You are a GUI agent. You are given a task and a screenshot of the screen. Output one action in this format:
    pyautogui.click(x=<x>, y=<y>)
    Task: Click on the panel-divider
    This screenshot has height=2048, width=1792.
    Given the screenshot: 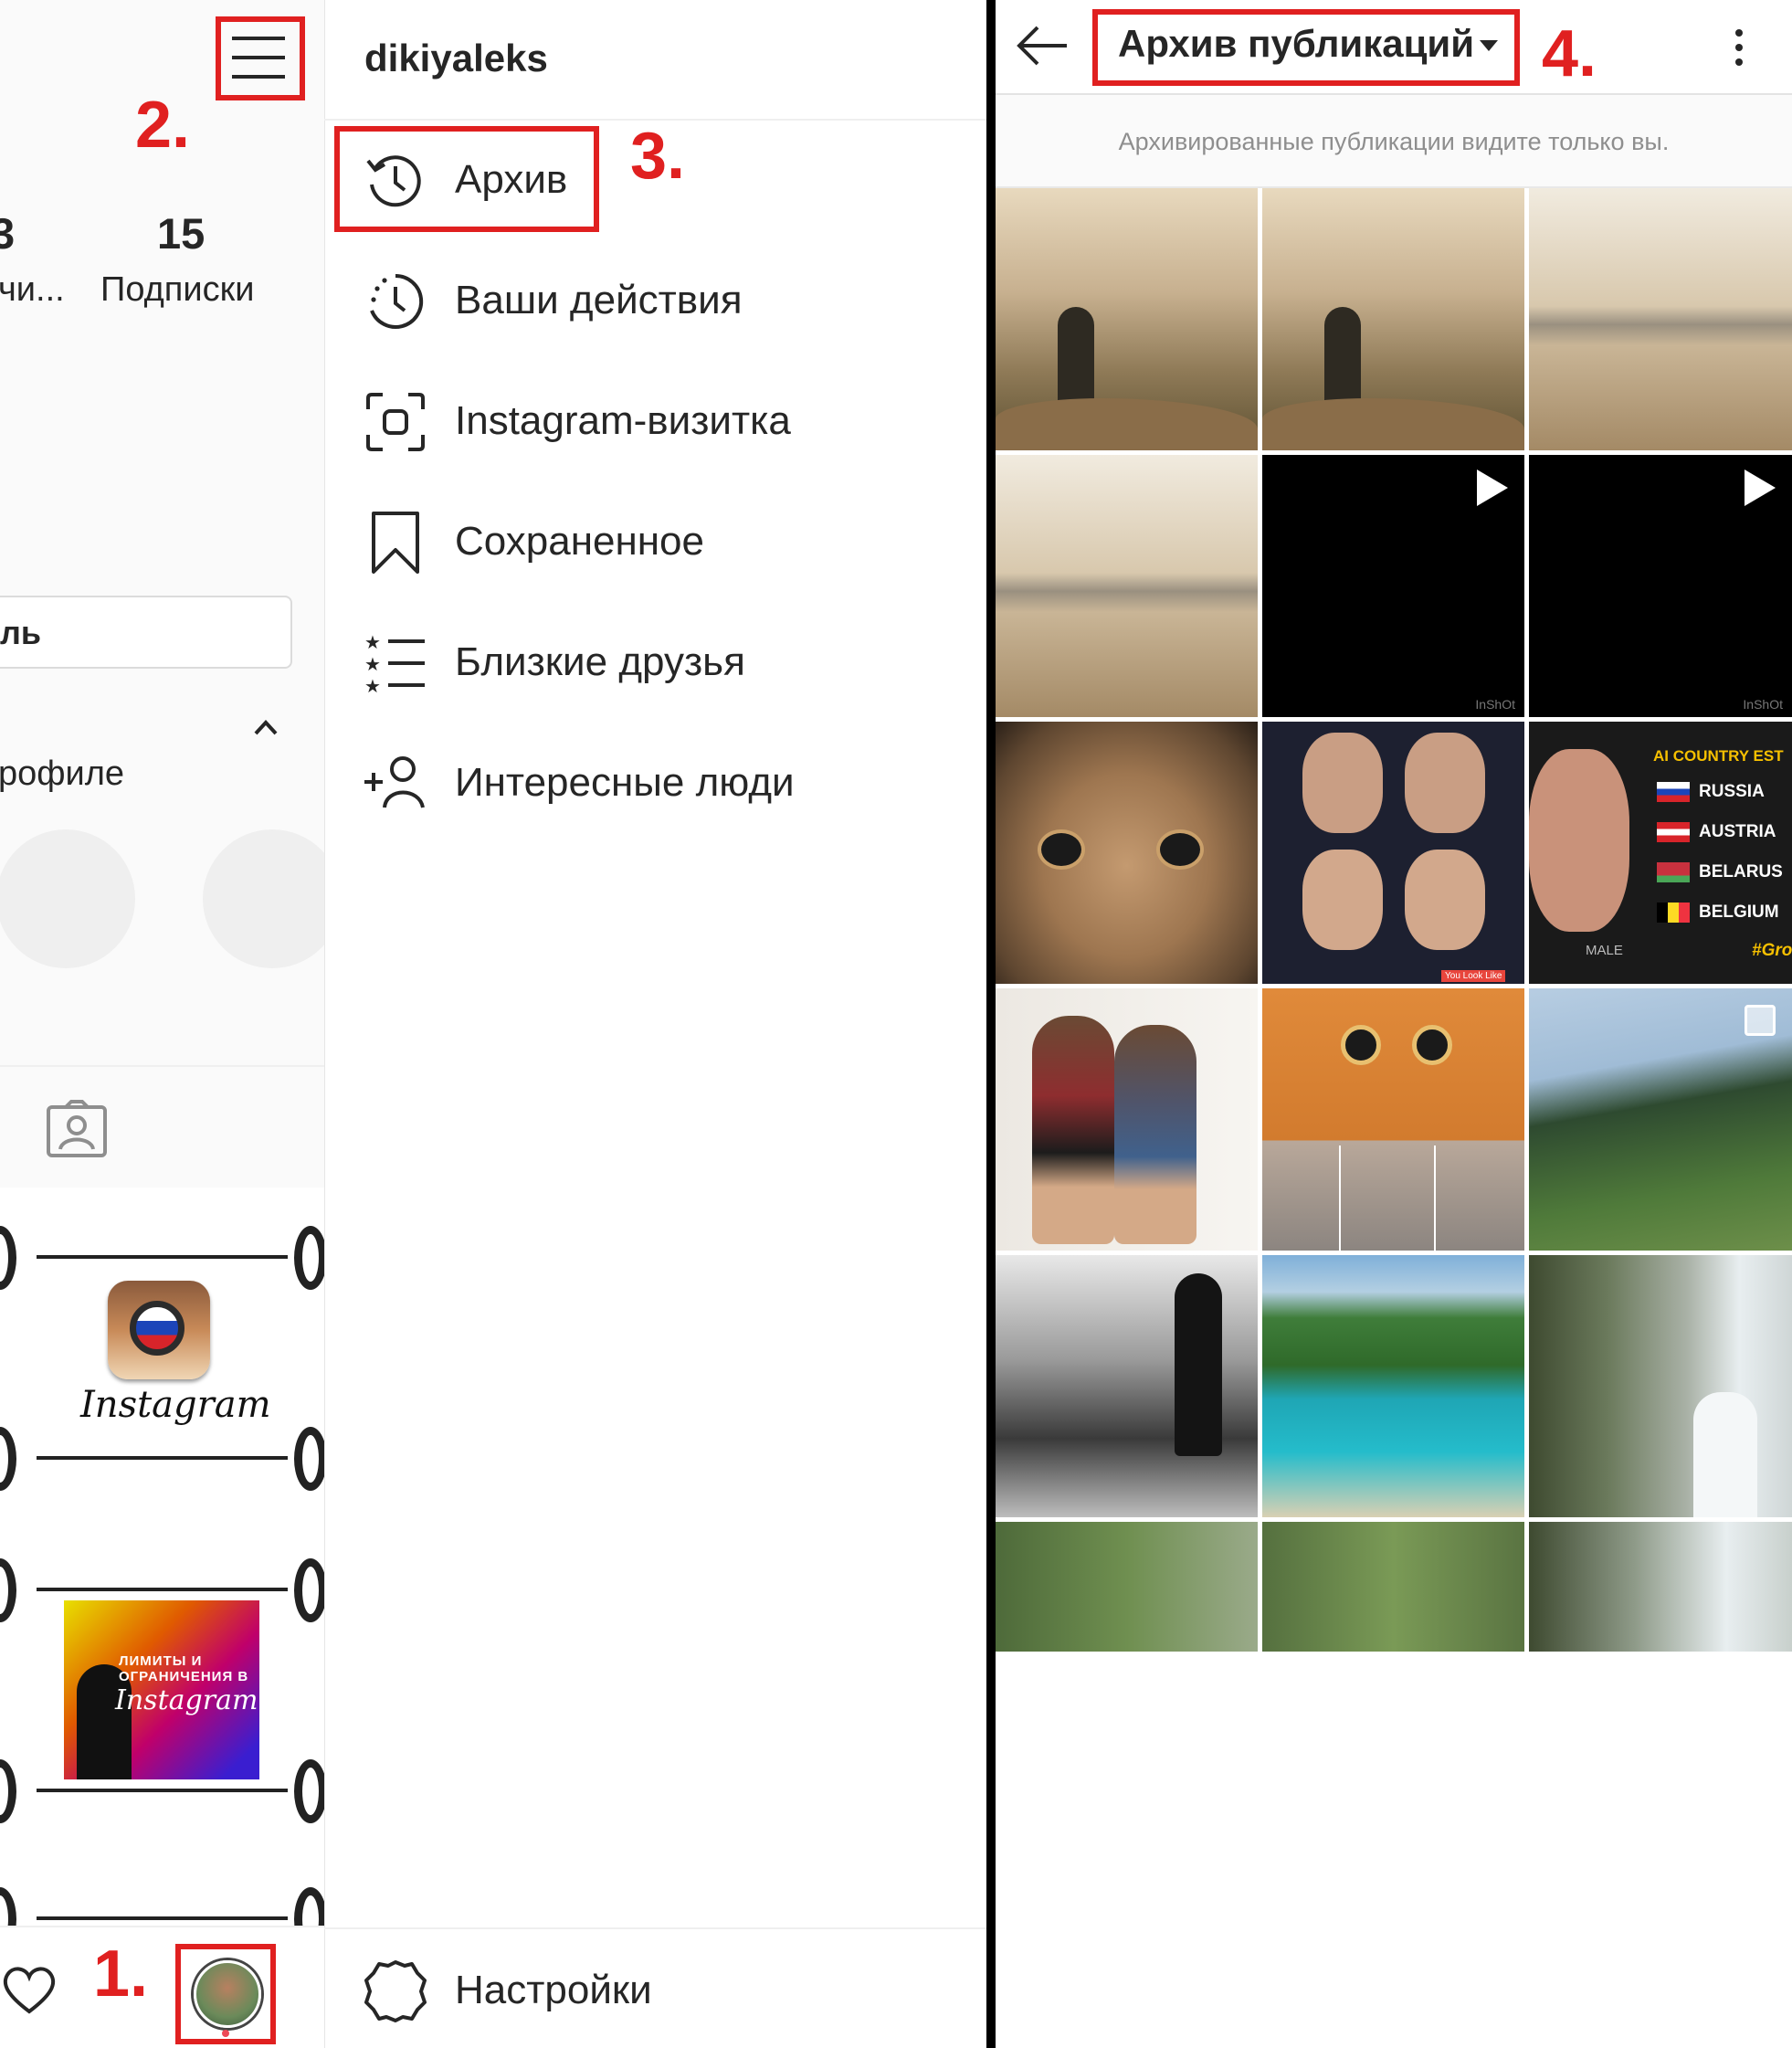 What is the action you would take?
    pyautogui.click(x=991, y=1024)
    